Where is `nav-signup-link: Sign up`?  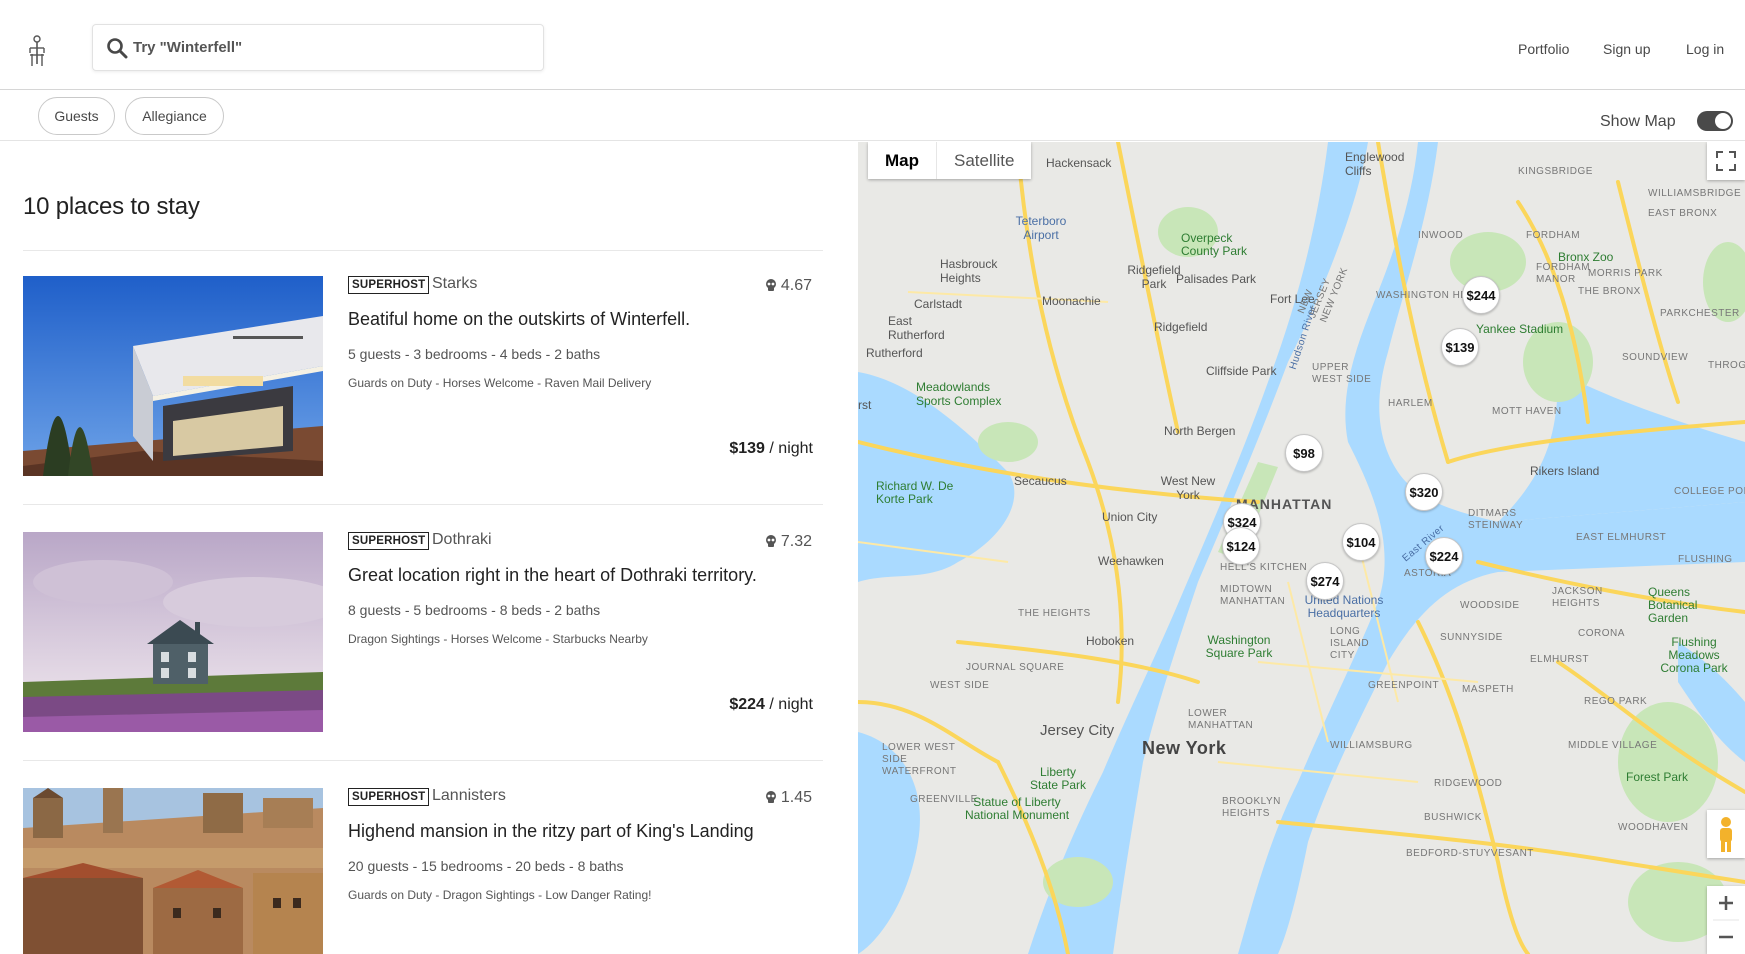 nav-signup-link: Sign up is located at coordinates (1626, 49).